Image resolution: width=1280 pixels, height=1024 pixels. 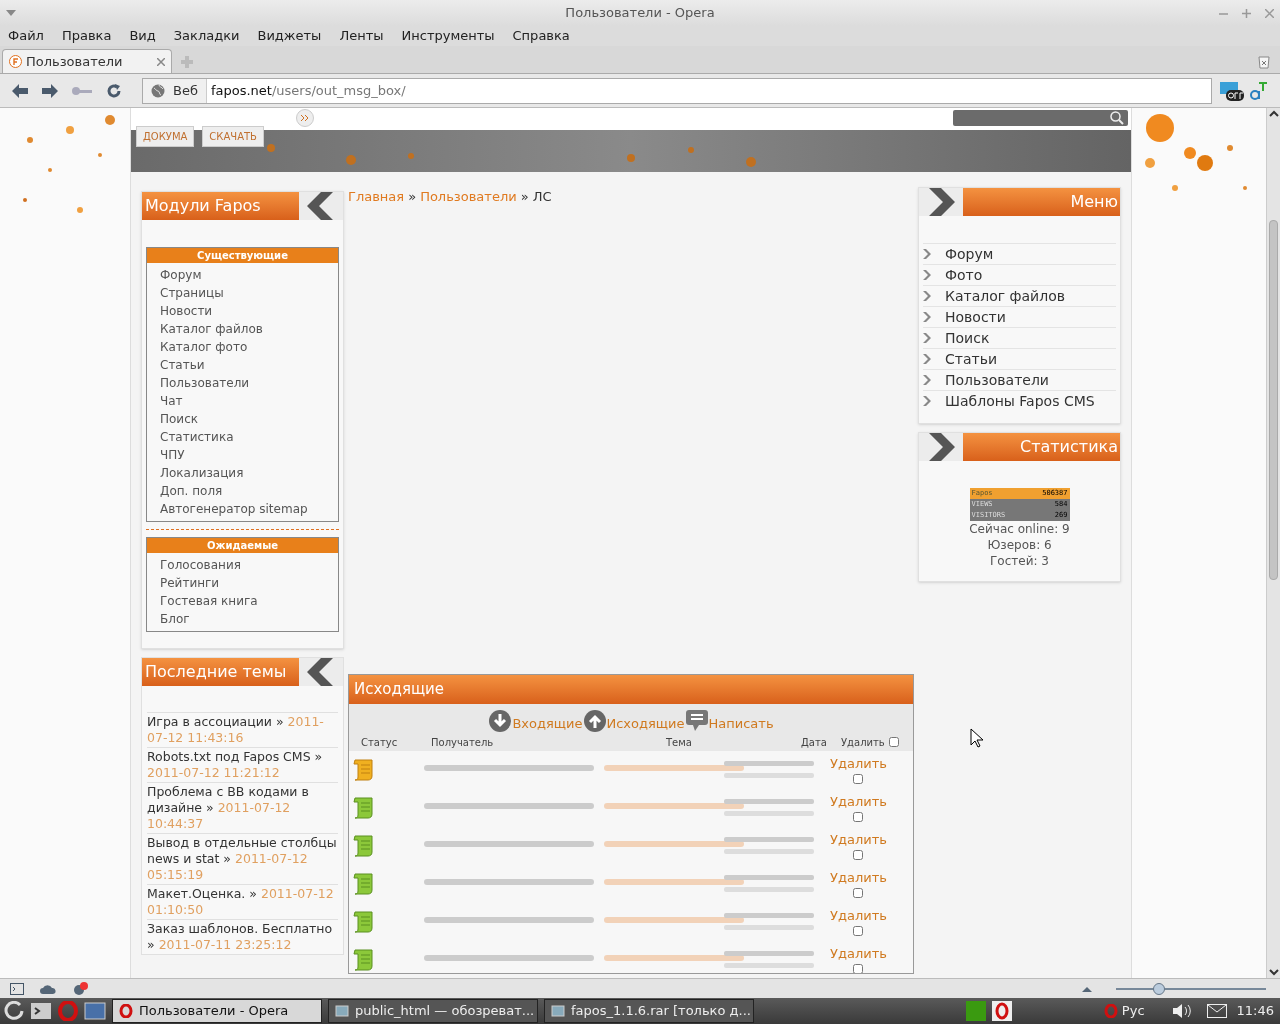 I want to click on menu-item: Ленты, so click(x=361, y=36).